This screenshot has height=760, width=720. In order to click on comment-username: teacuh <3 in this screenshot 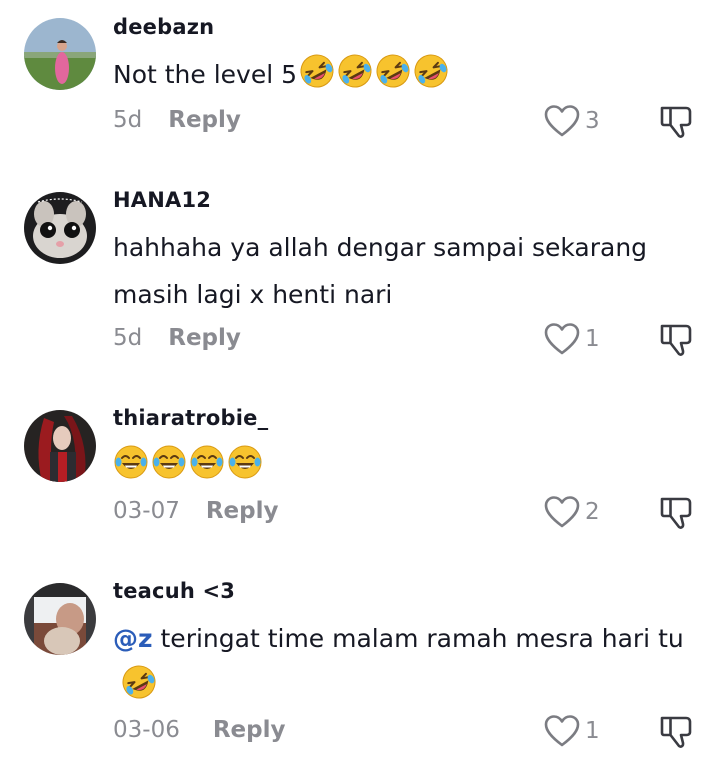, I will do `click(174, 591)`.